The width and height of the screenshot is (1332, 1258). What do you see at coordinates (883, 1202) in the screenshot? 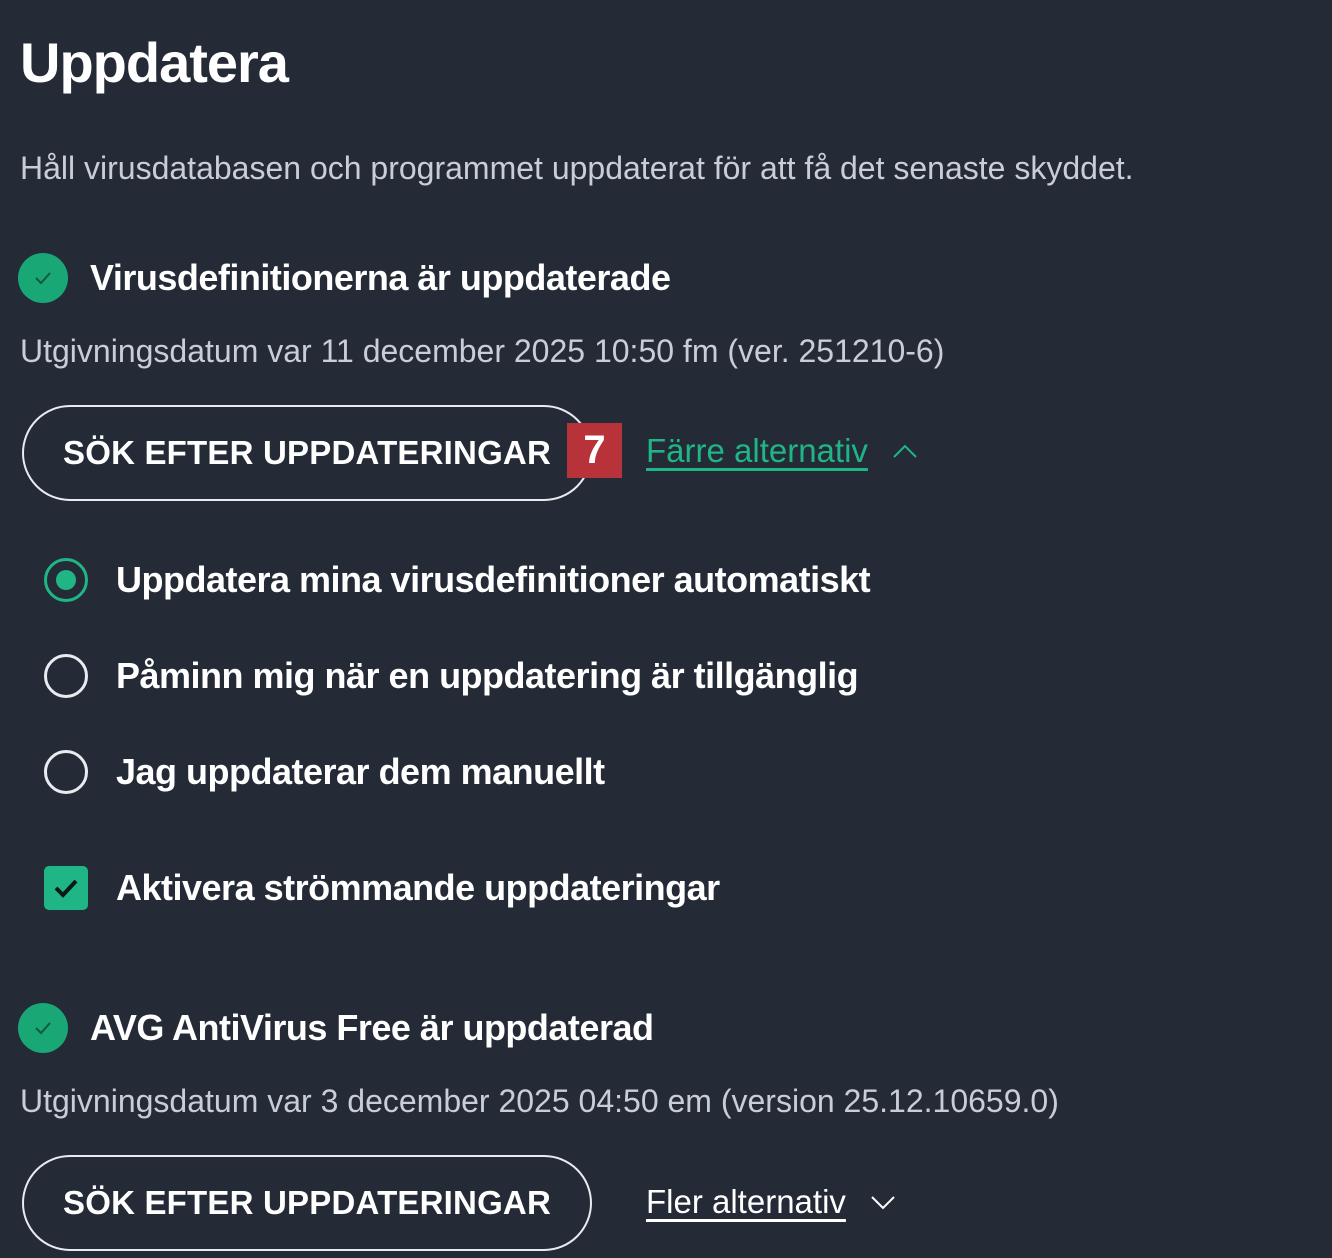
I see `chevron-down-icon` at bounding box center [883, 1202].